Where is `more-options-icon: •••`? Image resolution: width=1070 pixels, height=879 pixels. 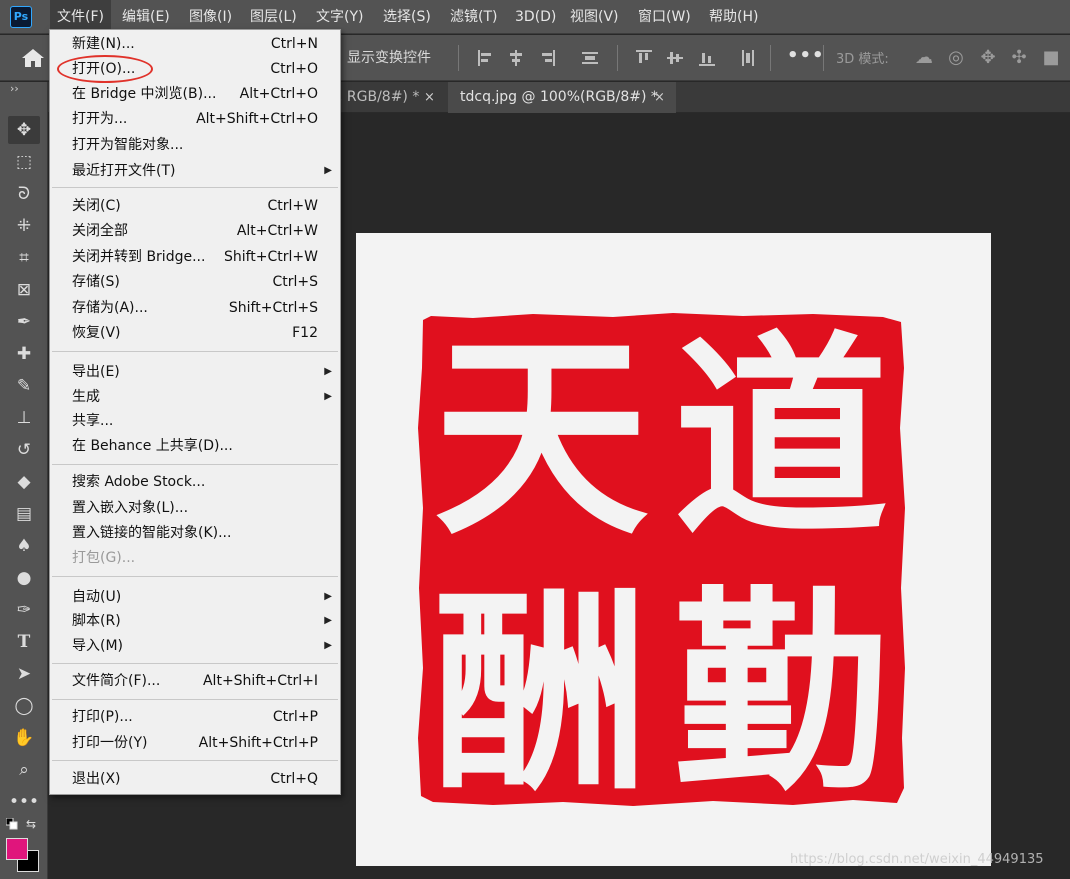
more-options-icon: ••• is located at coordinates (806, 55).